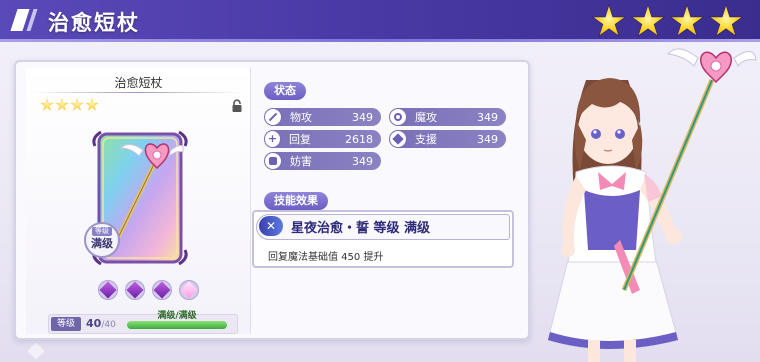  Describe the element at coordinates (359, 139) in the screenshot. I see `stat-value: 2618` at that location.